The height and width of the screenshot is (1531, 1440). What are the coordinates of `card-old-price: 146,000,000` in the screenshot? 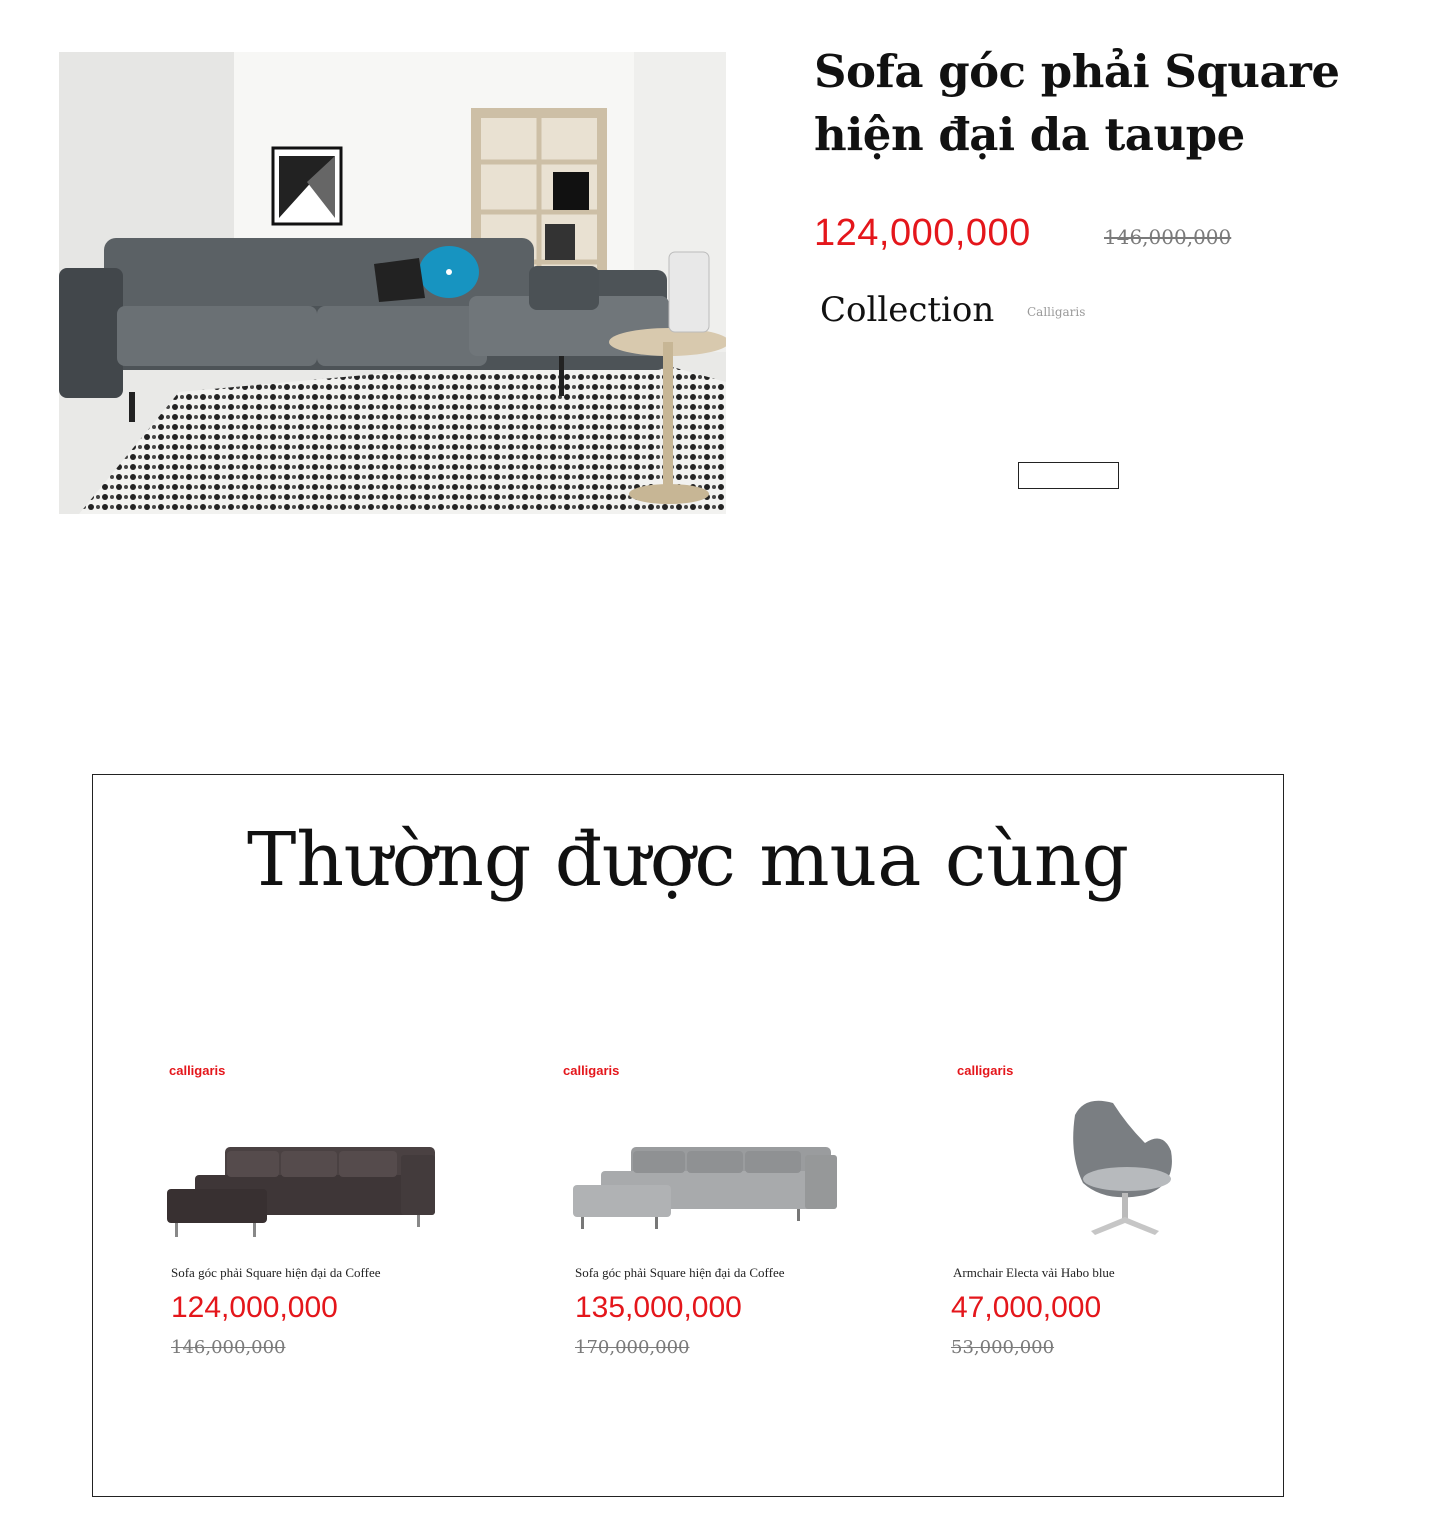 It's located at (228, 1347).